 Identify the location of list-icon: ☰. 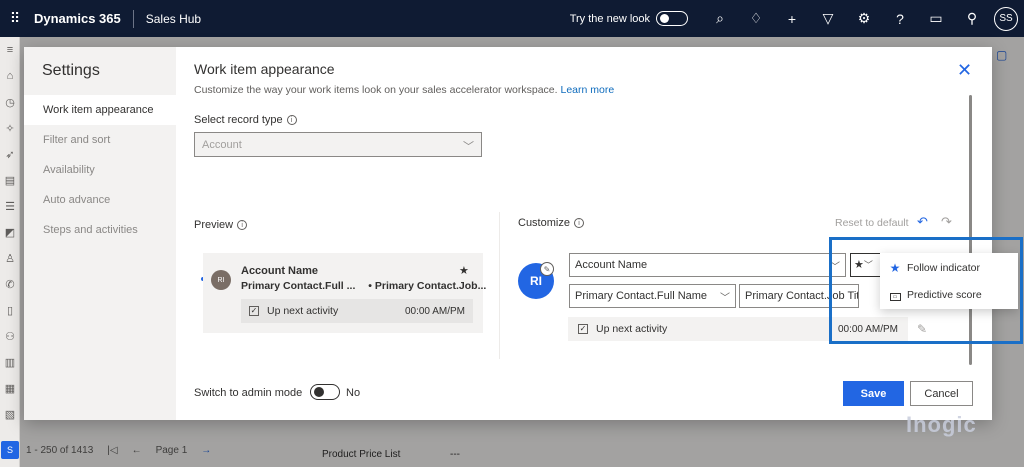
(10, 206).